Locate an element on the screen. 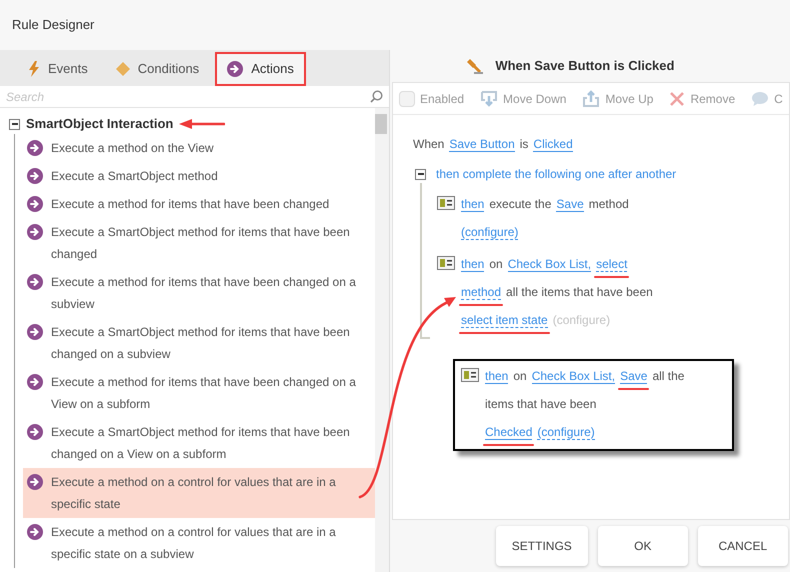 This screenshot has width=790, height=572. tree-item: Execute a method for items that have been changed is located at coordinates (199, 204).